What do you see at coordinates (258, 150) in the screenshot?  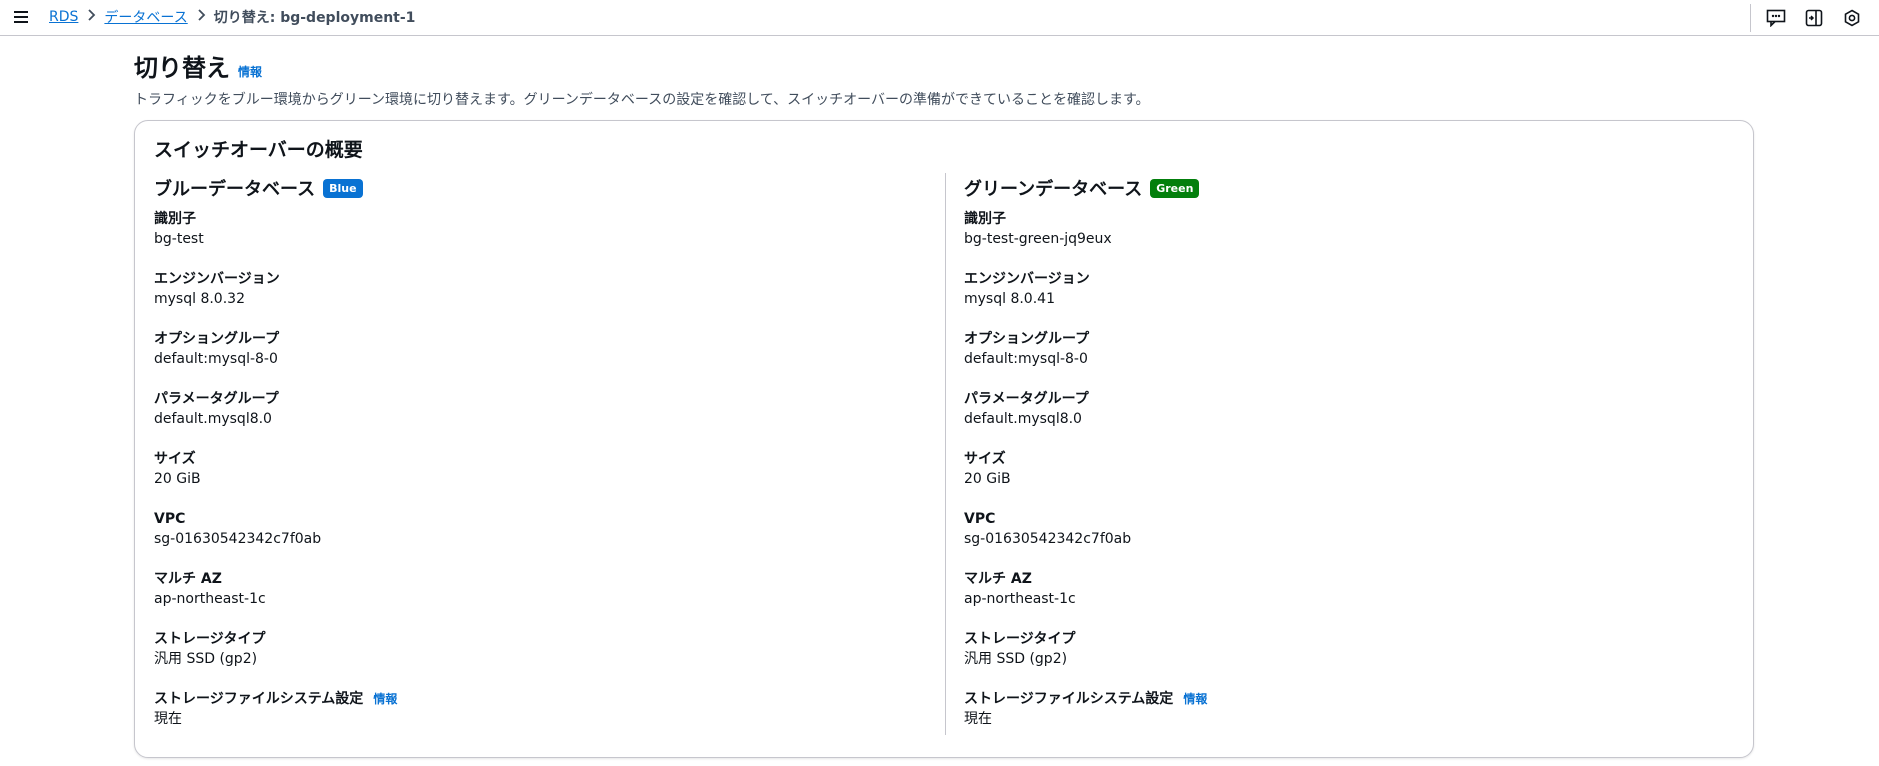 I see `container-title: スイッチオーバーの概要` at bounding box center [258, 150].